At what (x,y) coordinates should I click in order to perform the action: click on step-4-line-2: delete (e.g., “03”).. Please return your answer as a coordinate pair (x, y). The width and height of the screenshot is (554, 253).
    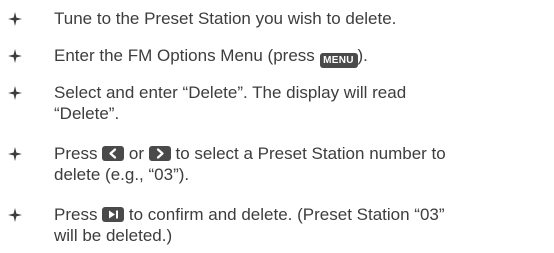
    Looking at the image, I should click on (122, 174).